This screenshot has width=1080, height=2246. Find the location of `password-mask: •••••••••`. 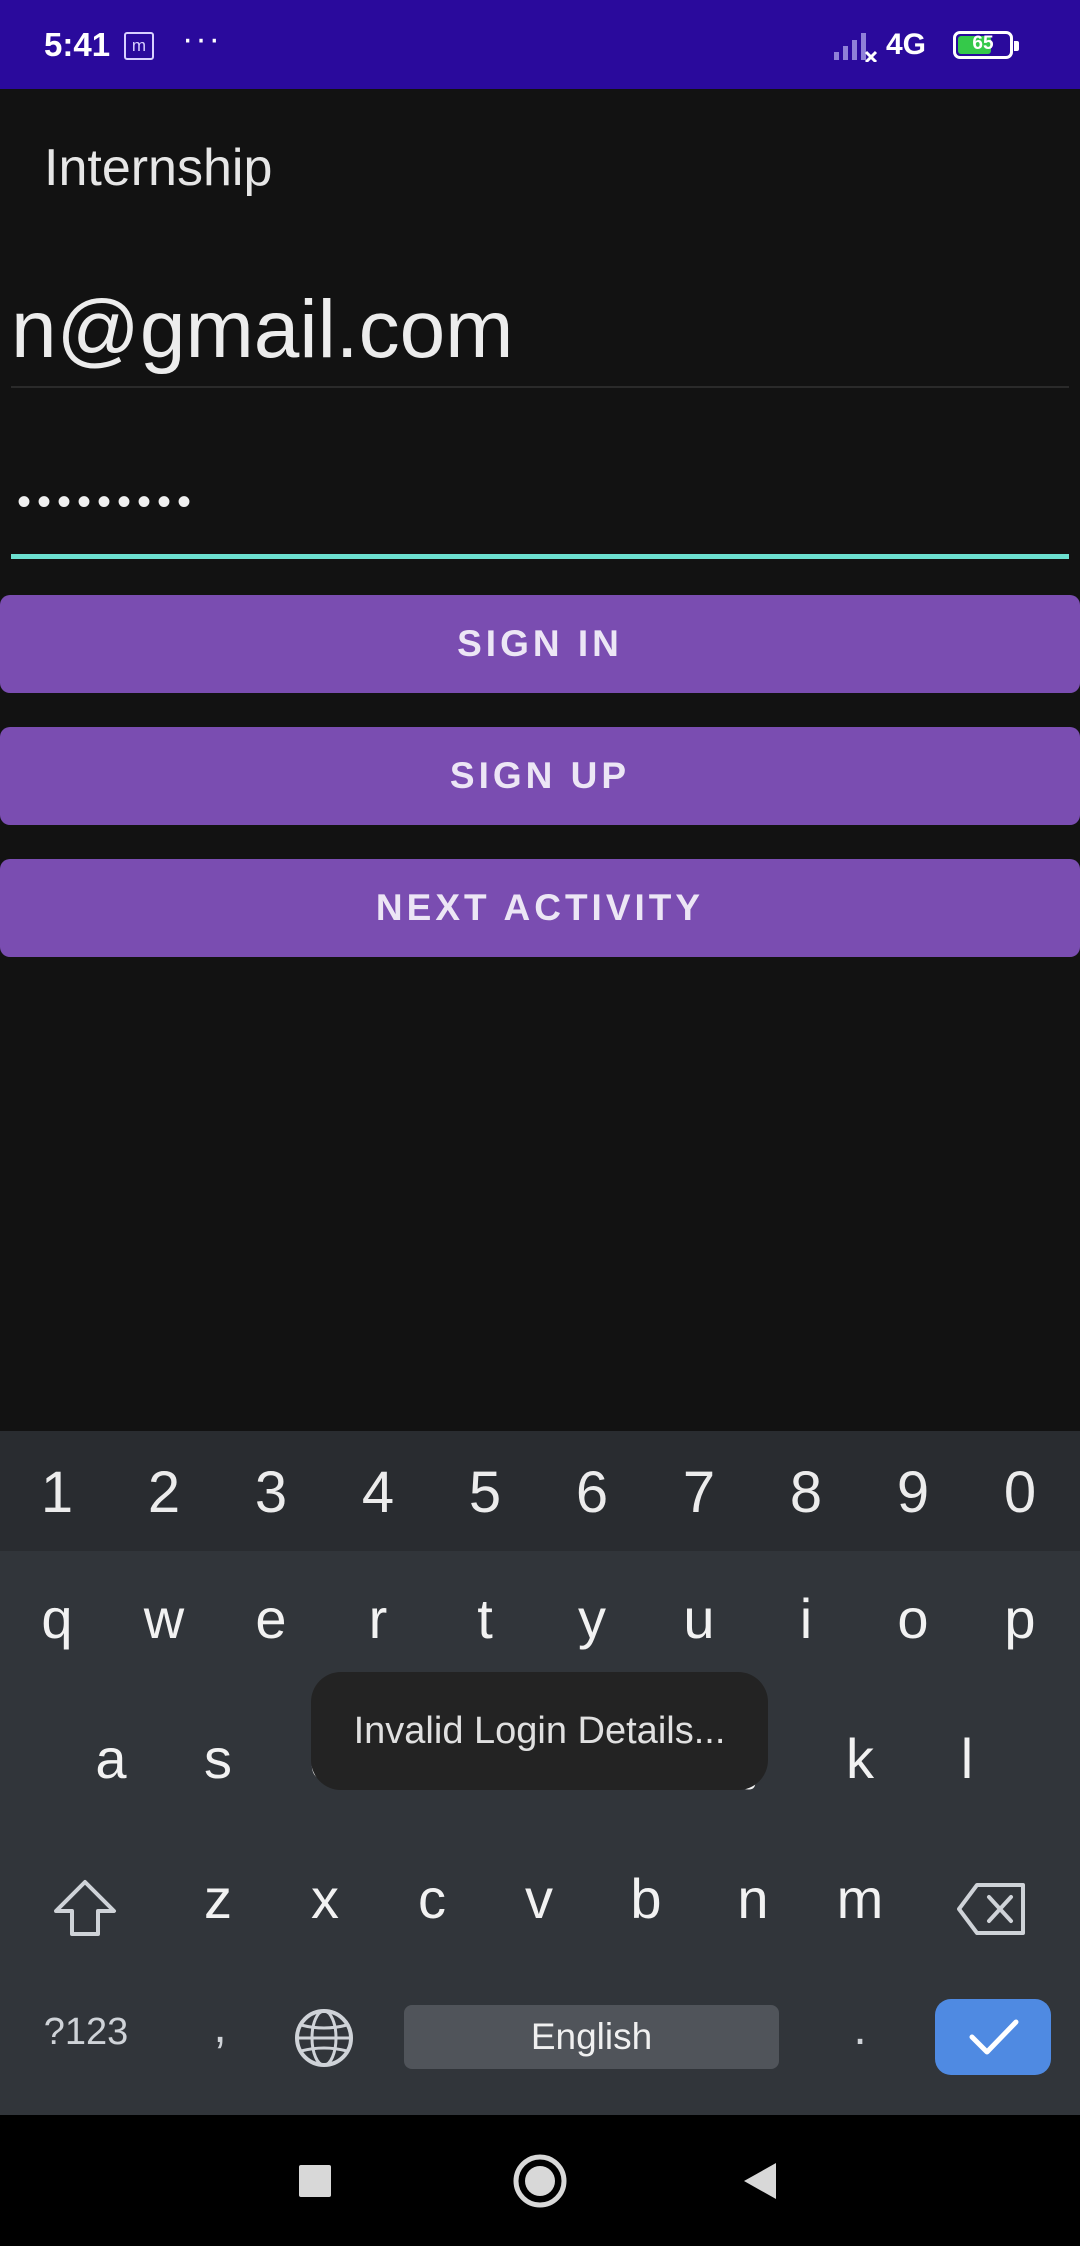

password-mask: ••••••••• is located at coordinates (107, 502).